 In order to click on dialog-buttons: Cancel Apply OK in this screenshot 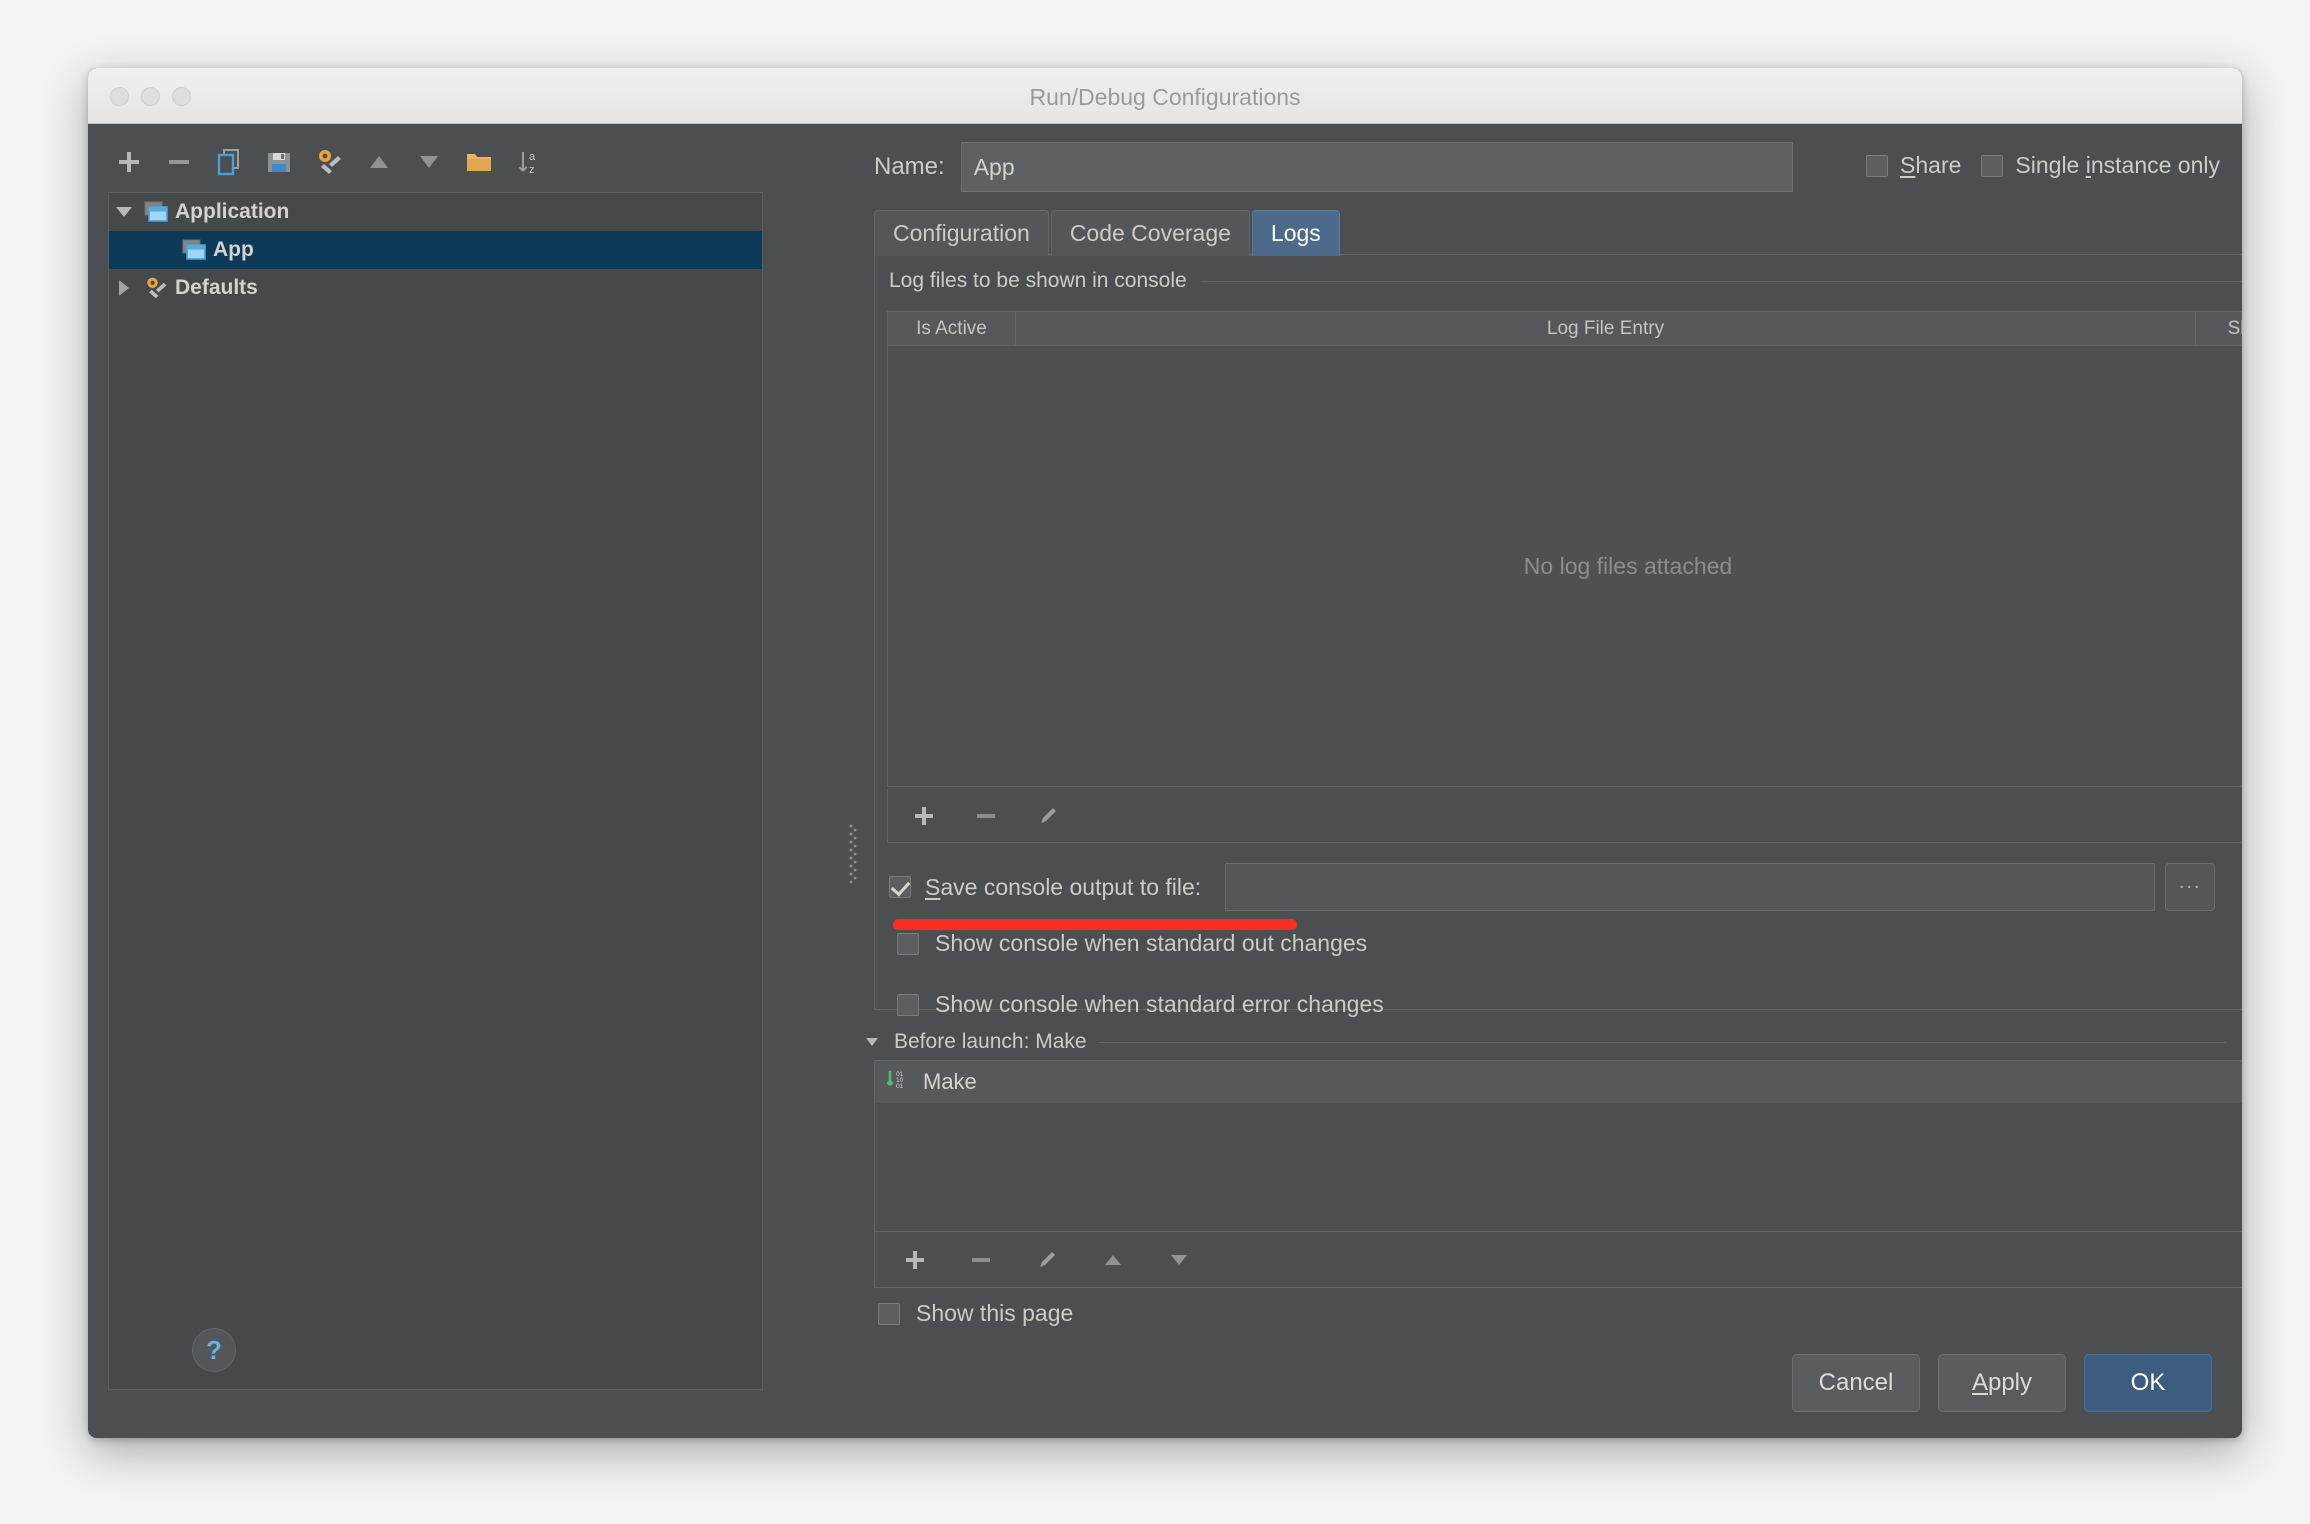, I will do `click(2002, 1383)`.